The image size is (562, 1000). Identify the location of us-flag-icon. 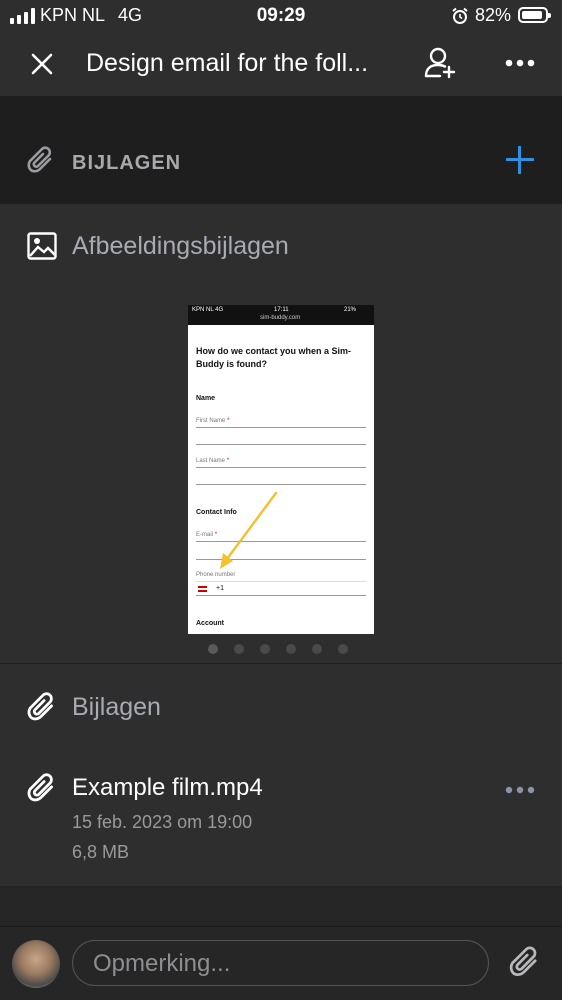
(202, 589).